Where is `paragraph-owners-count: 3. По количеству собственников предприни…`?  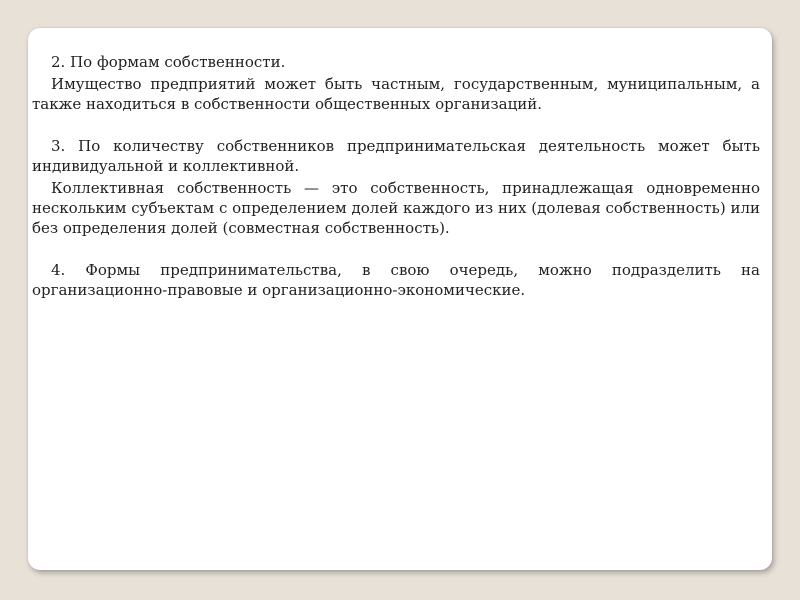 paragraph-owners-count: 3. По количеству собственников предприни… is located at coordinates (396, 156).